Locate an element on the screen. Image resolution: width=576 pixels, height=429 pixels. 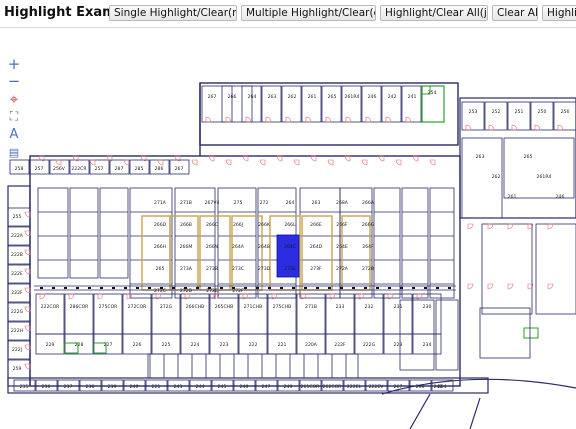
room-label: 272 is located at coordinates (264, 203).